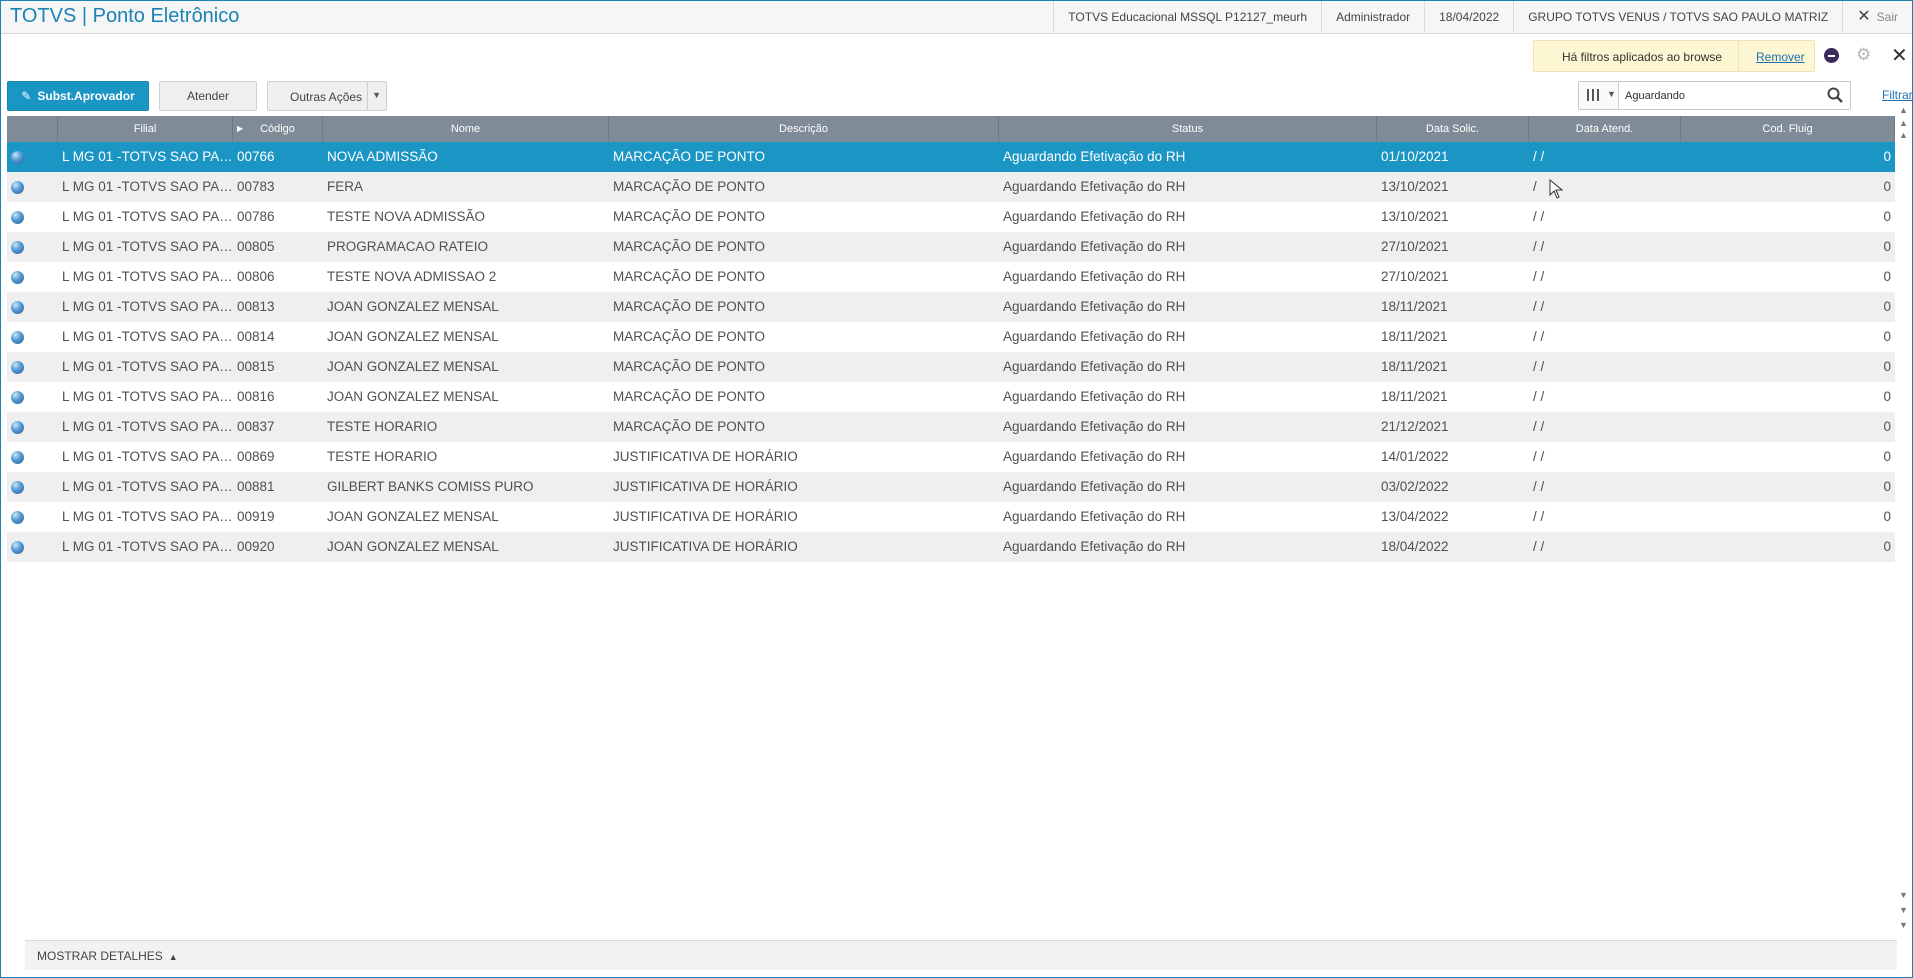  What do you see at coordinates (278, 129) in the screenshot?
I see `header-codigo: ▶ Código` at bounding box center [278, 129].